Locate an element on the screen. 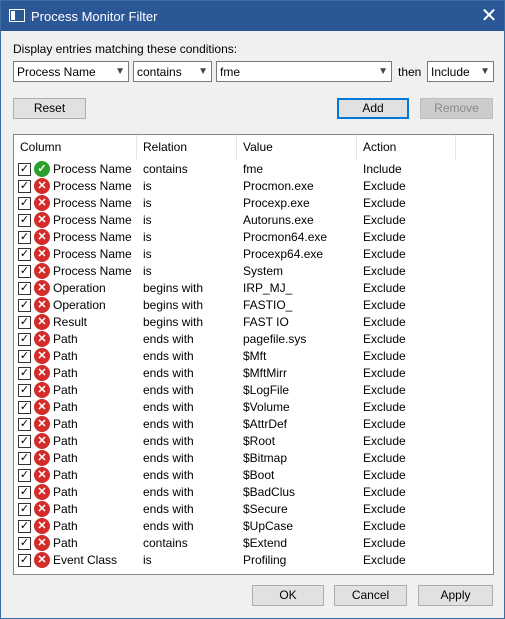 This screenshot has height=619, width=505. column-header-value: Value is located at coordinates (297, 147).